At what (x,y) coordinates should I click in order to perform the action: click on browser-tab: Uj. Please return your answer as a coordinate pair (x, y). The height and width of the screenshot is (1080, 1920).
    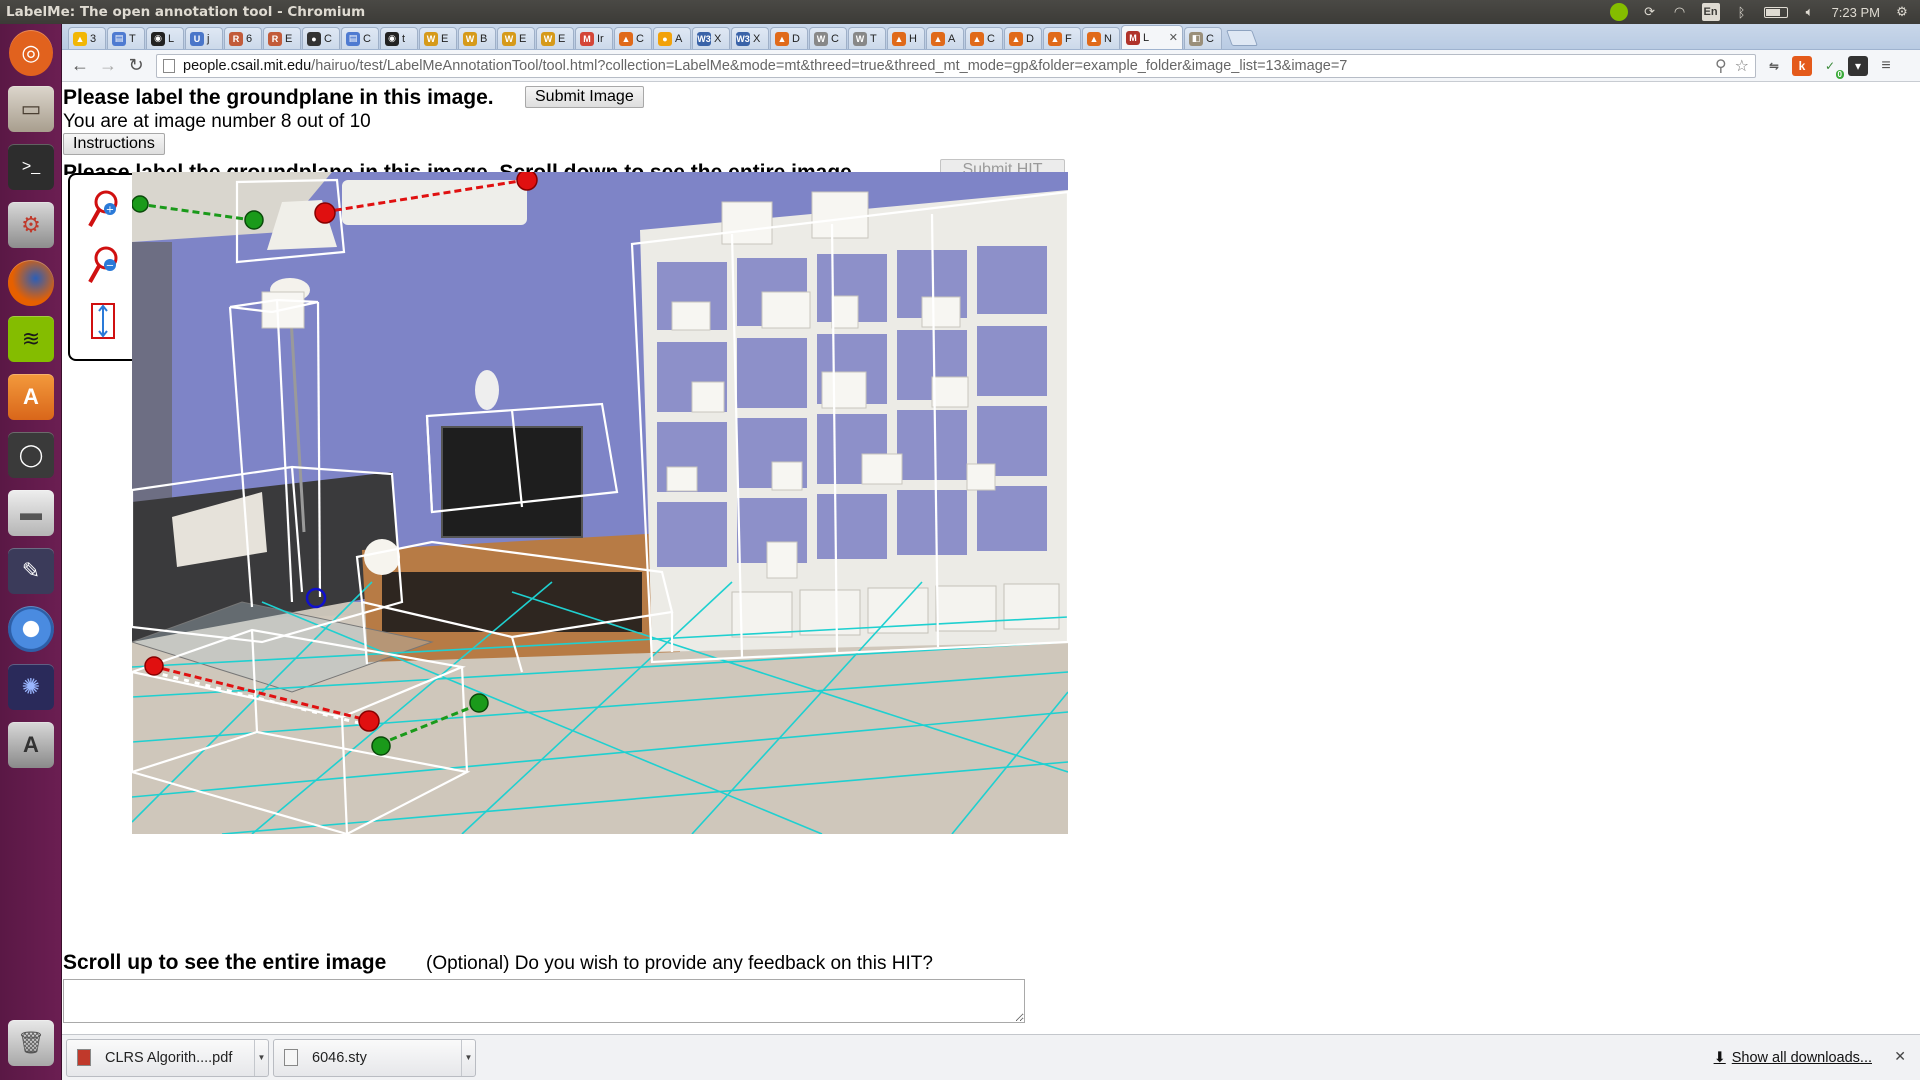
    Looking at the image, I should click on (204, 38).